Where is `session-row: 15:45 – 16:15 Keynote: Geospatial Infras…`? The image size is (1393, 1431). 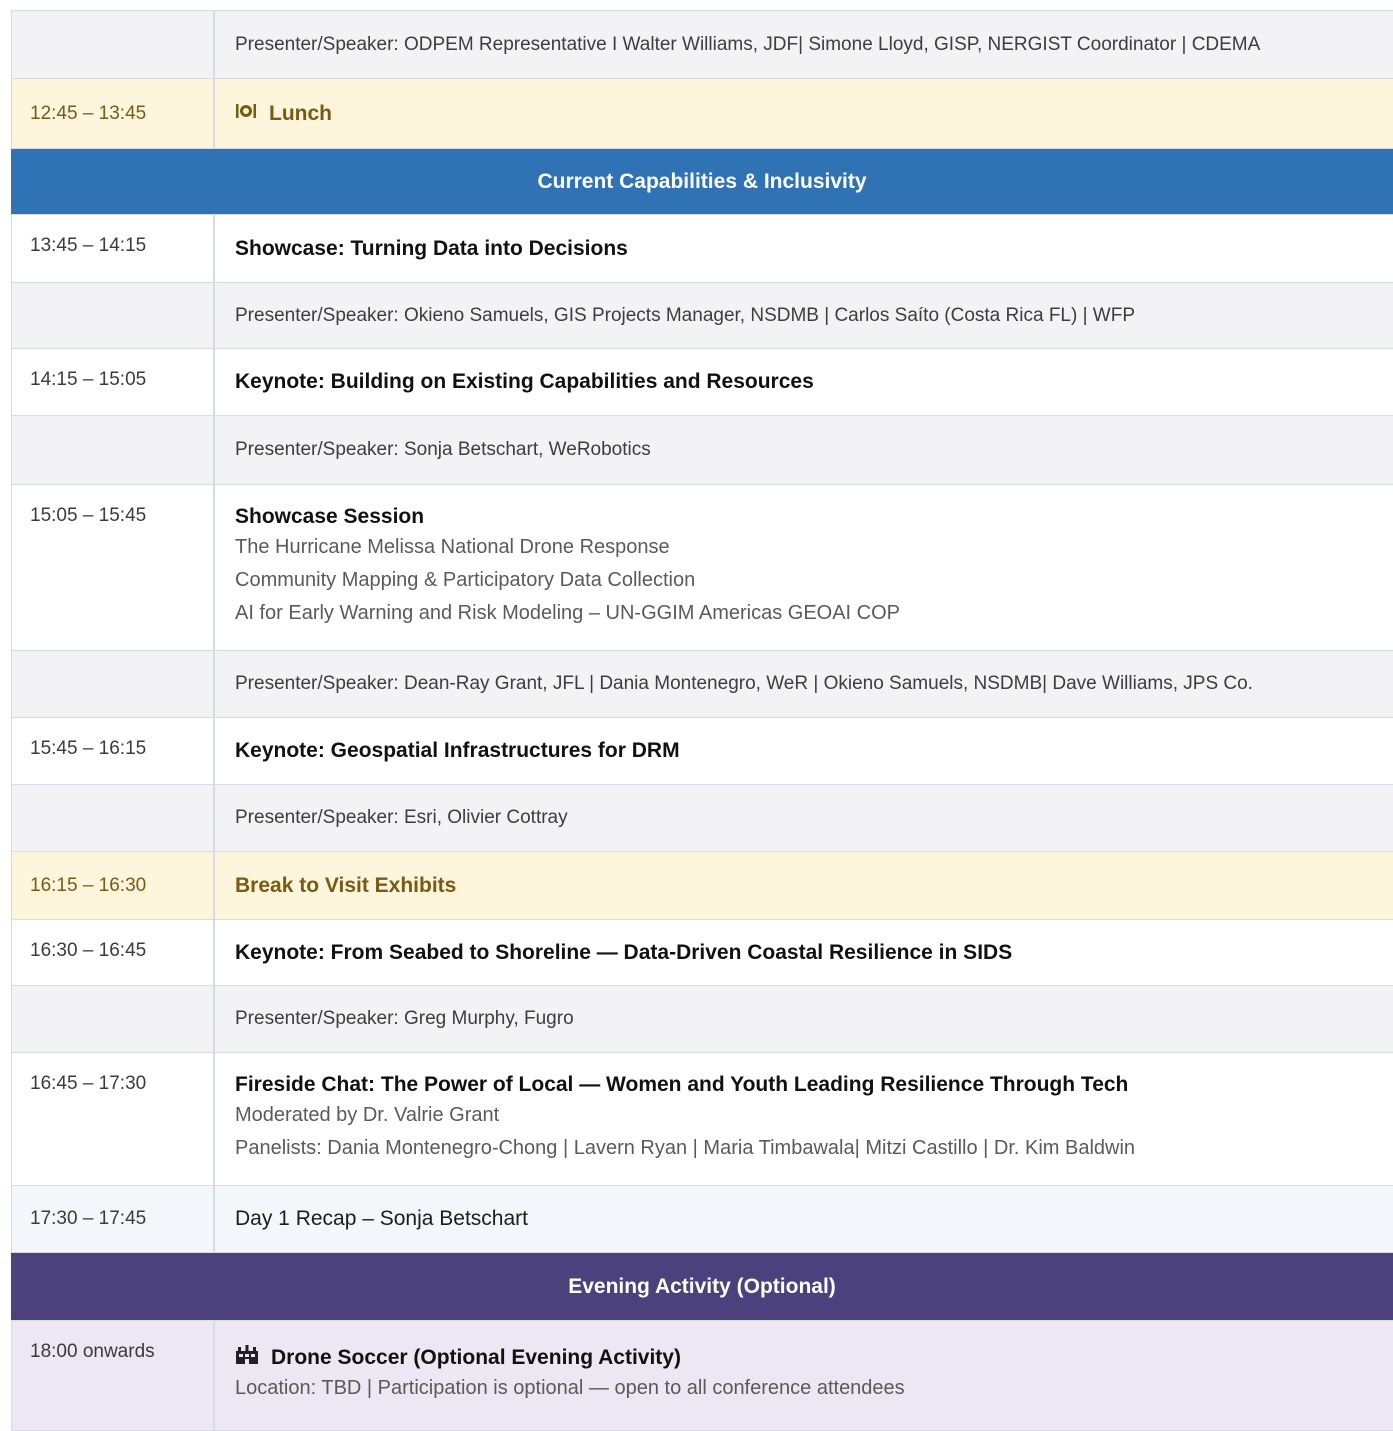 session-row: 15:45 – 16:15 Keynote: Geospatial Infras… is located at coordinates (702, 751).